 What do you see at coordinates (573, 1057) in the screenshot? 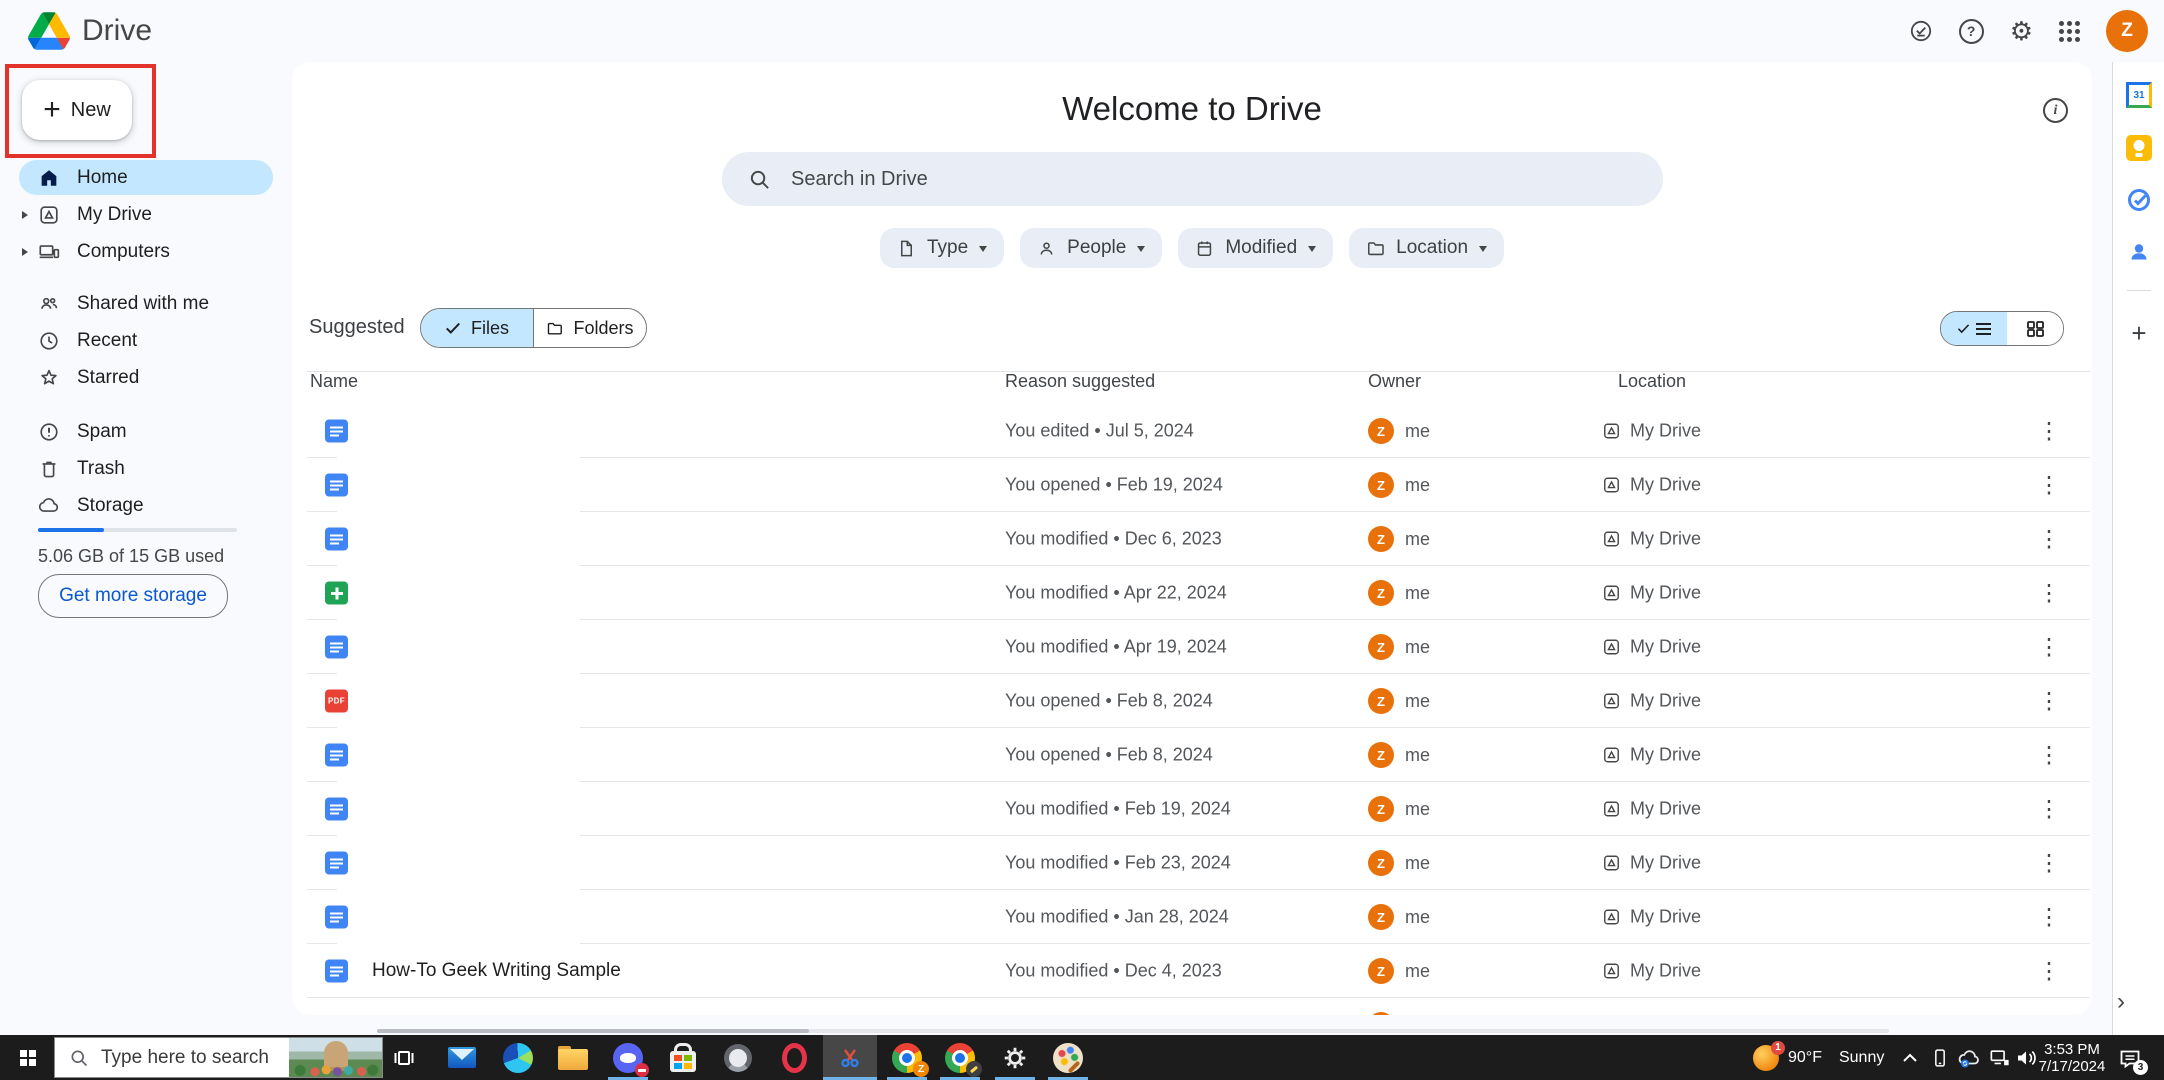
I see `file-explorer-button` at bounding box center [573, 1057].